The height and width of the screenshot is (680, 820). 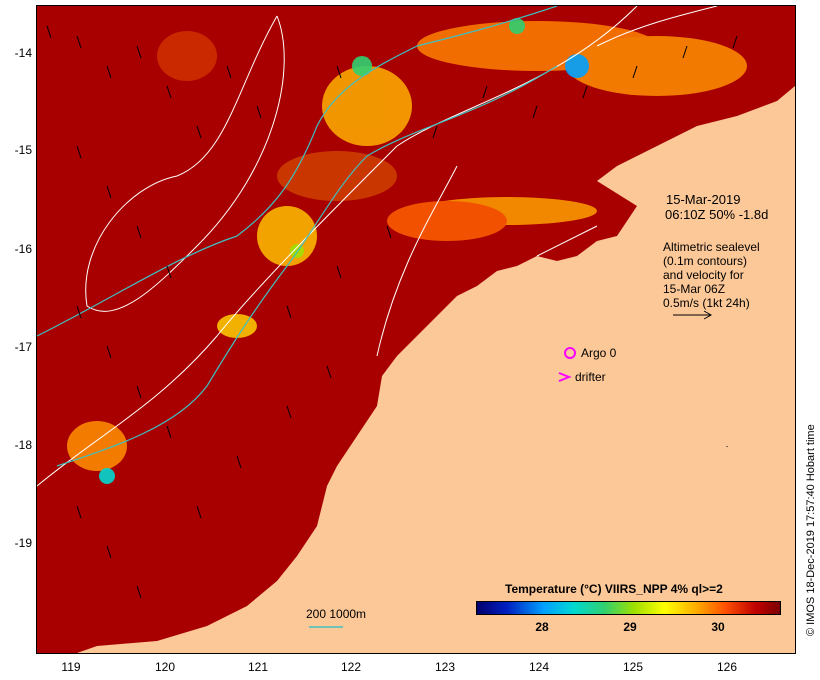 What do you see at coordinates (711, 247) in the screenshot?
I see `altimetry-line: Altimetric sealevel` at bounding box center [711, 247].